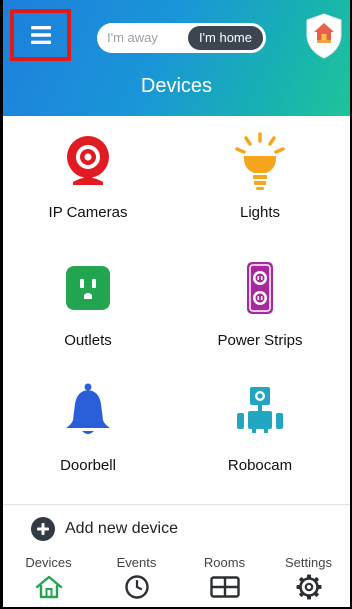 The image size is (352, 609). I want to click on device-tile-power-strips: Power Strips, so click(260, 303).